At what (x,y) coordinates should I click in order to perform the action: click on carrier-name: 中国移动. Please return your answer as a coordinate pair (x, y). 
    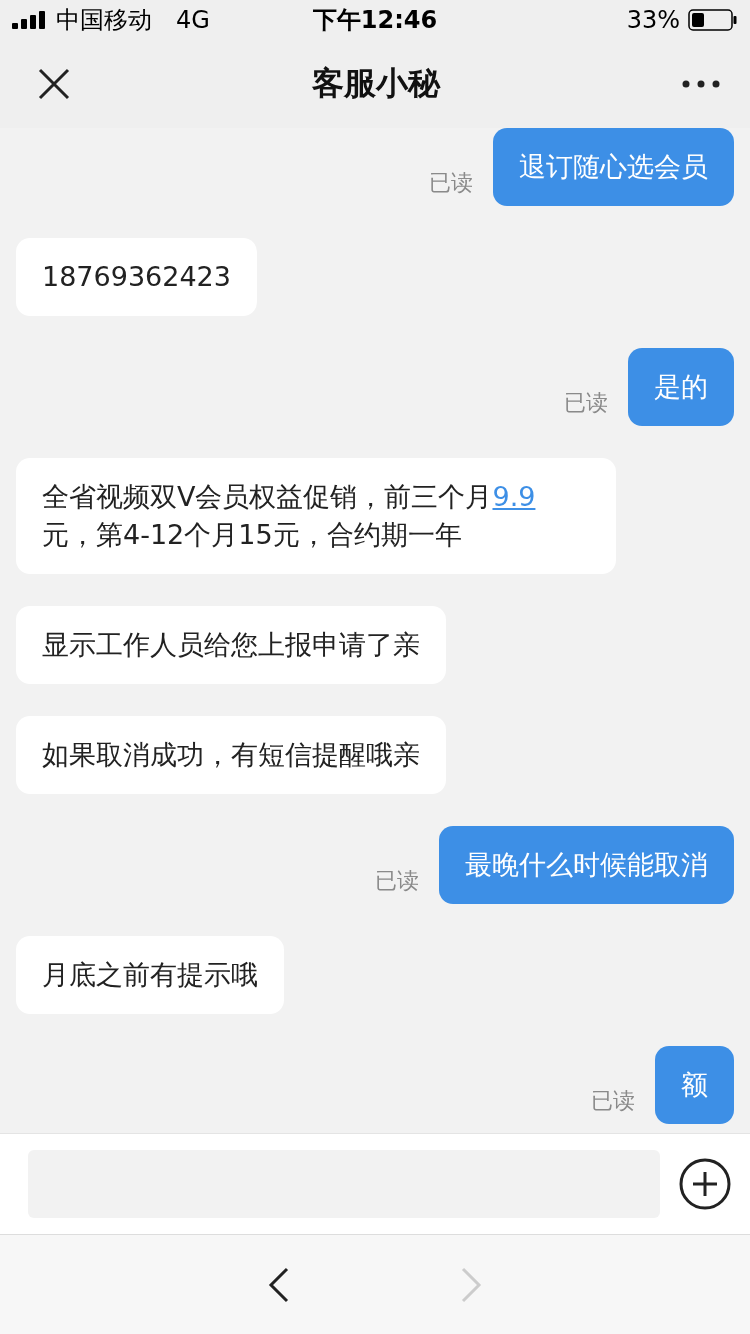
    Looking at the image, I should click on (104, 20).